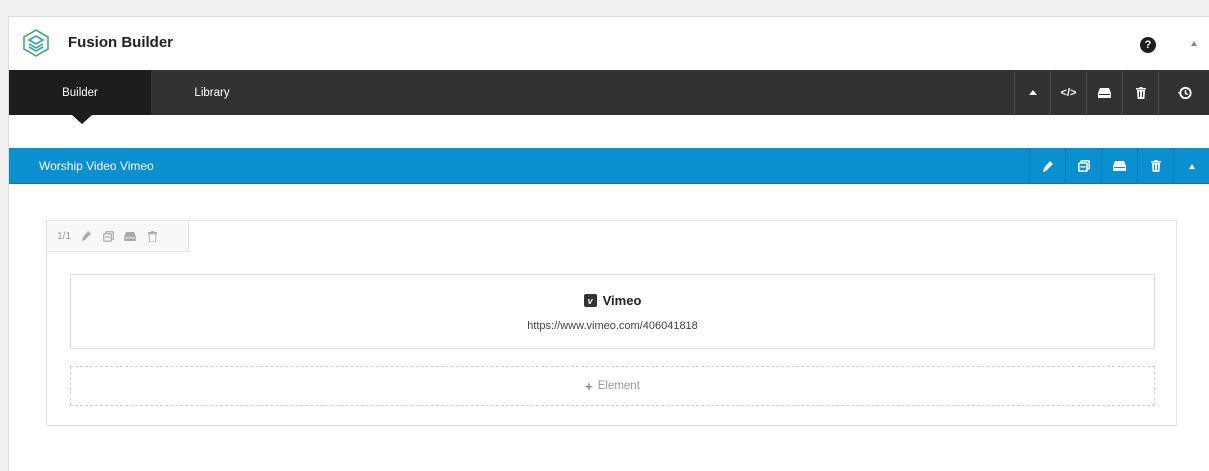 Image resolution: width=1209 pixels, height=471 pixels. I want to click on panel-header: Fusion Builder ?, so click(609, 43).